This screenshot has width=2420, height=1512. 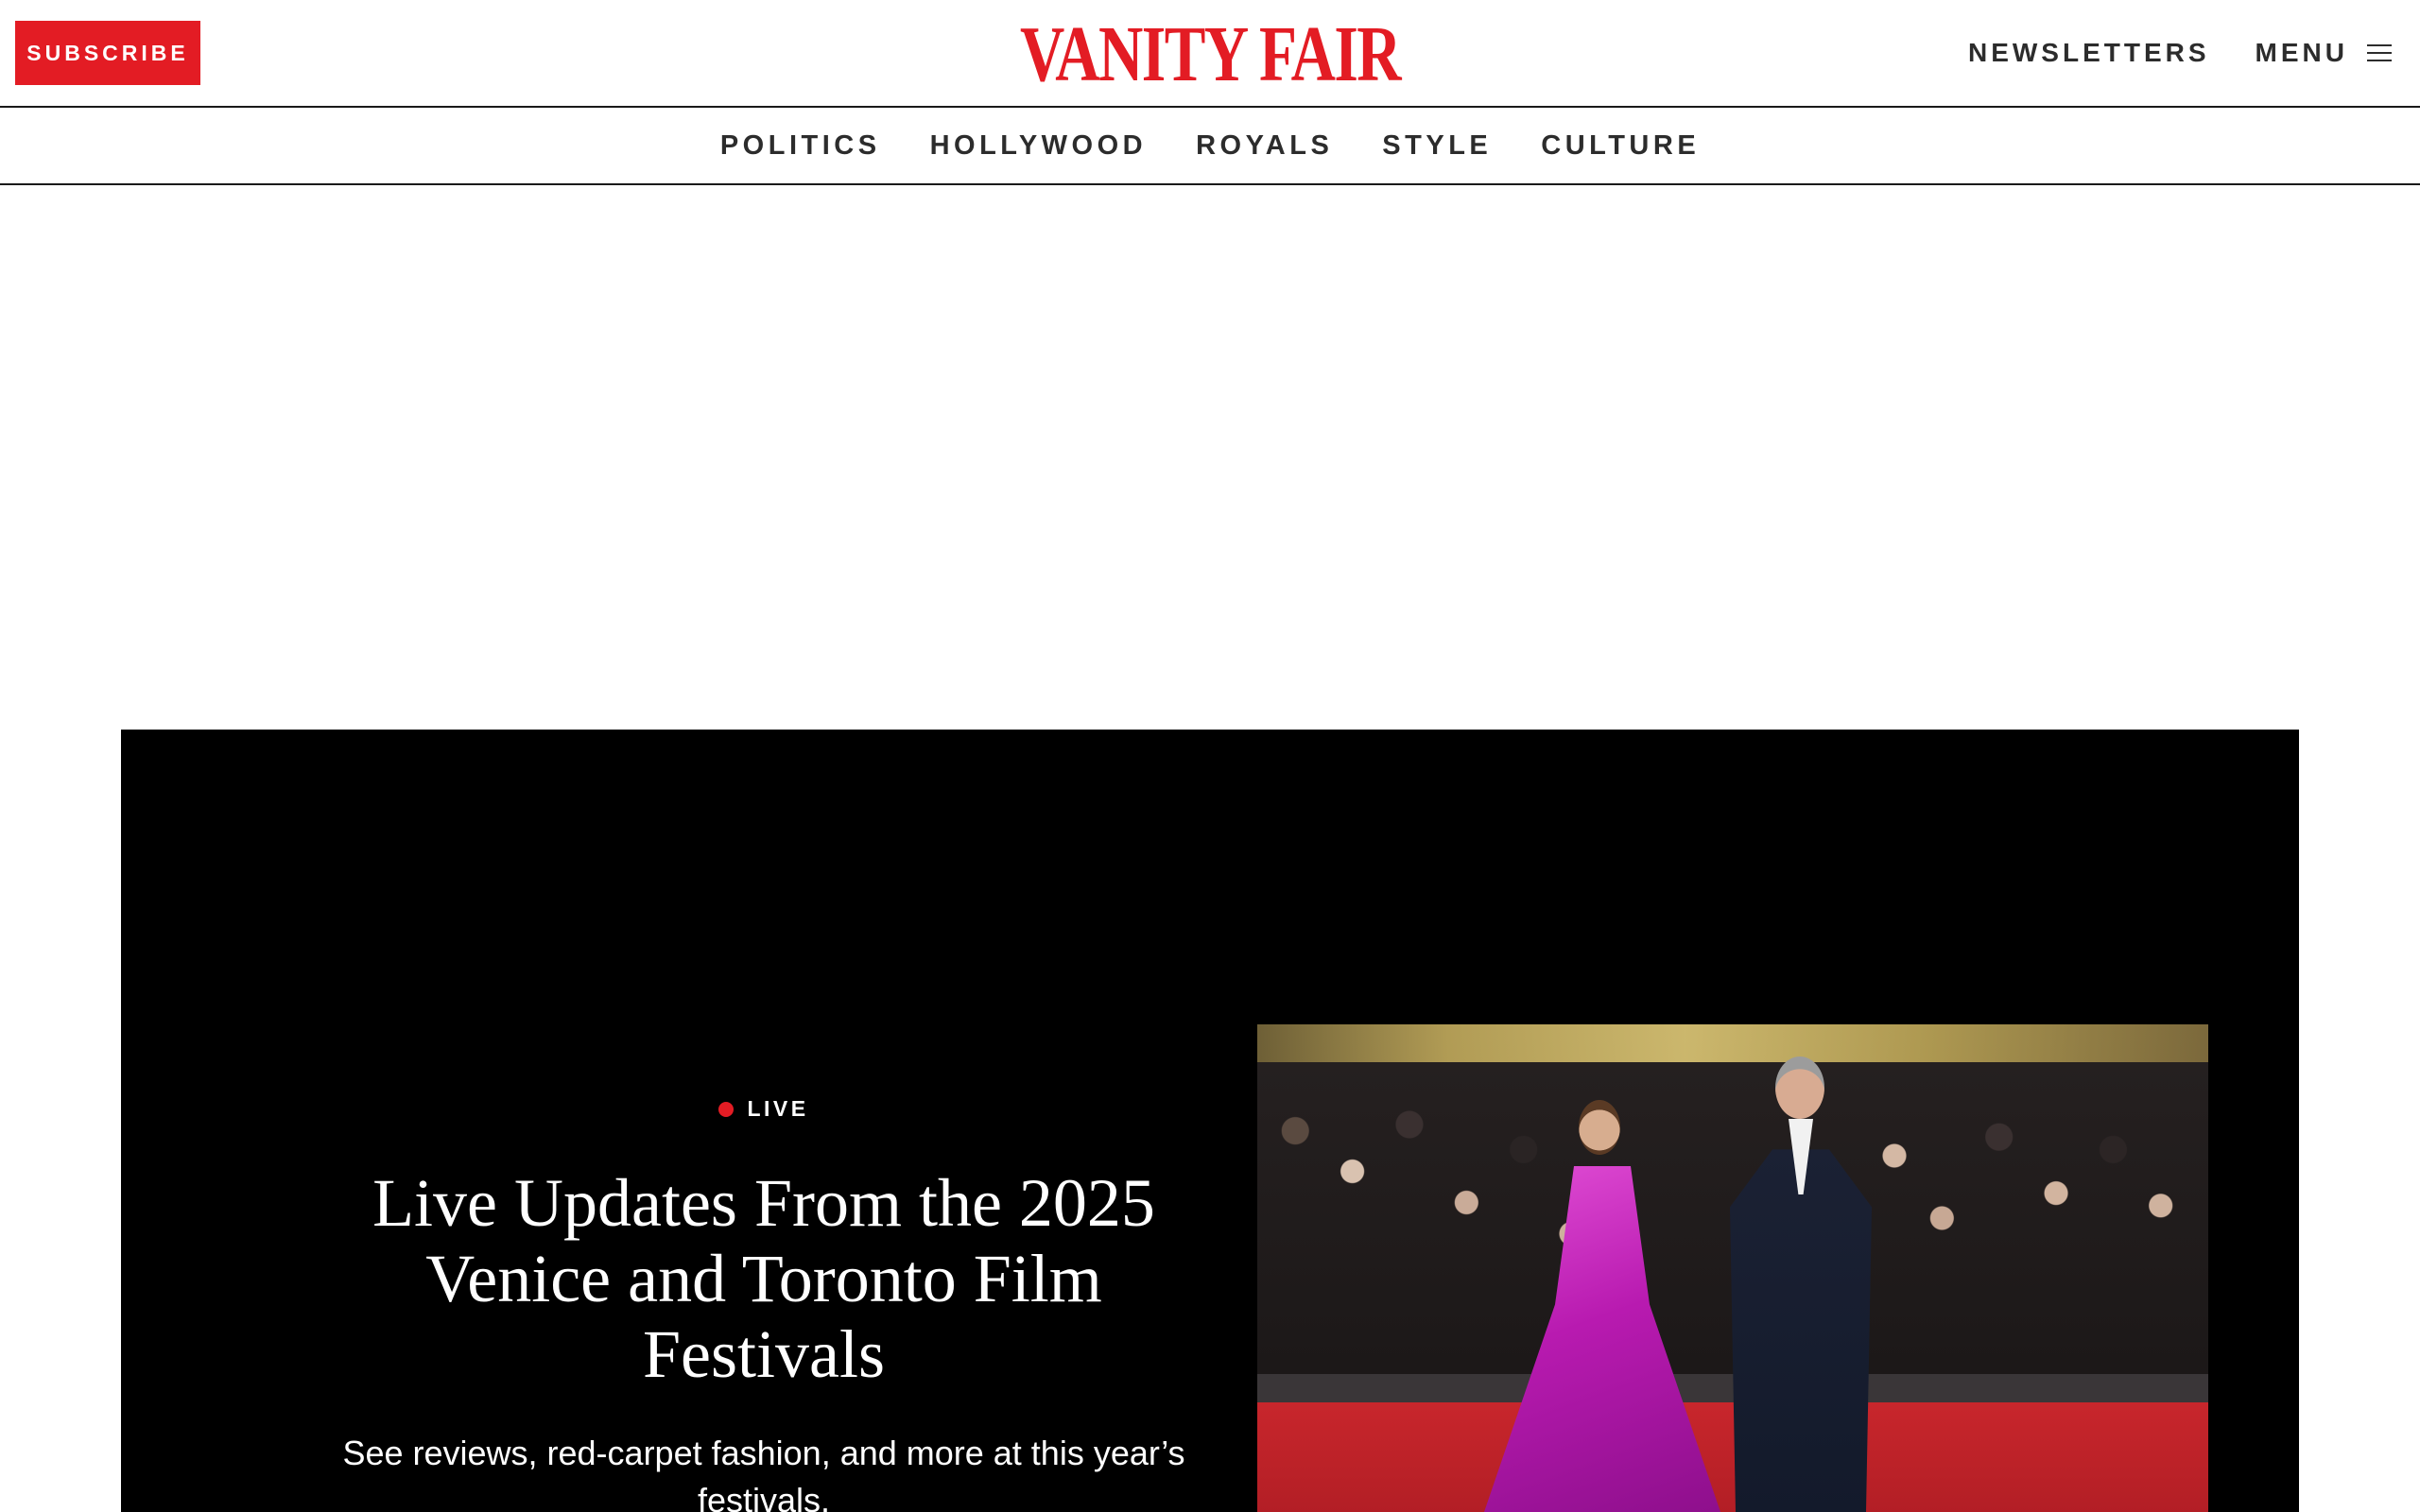 I want to click on section-nav: POLITICS HOLLYWOOD ROYALS STYLE CULTURE, so click(x=1210, y=146).